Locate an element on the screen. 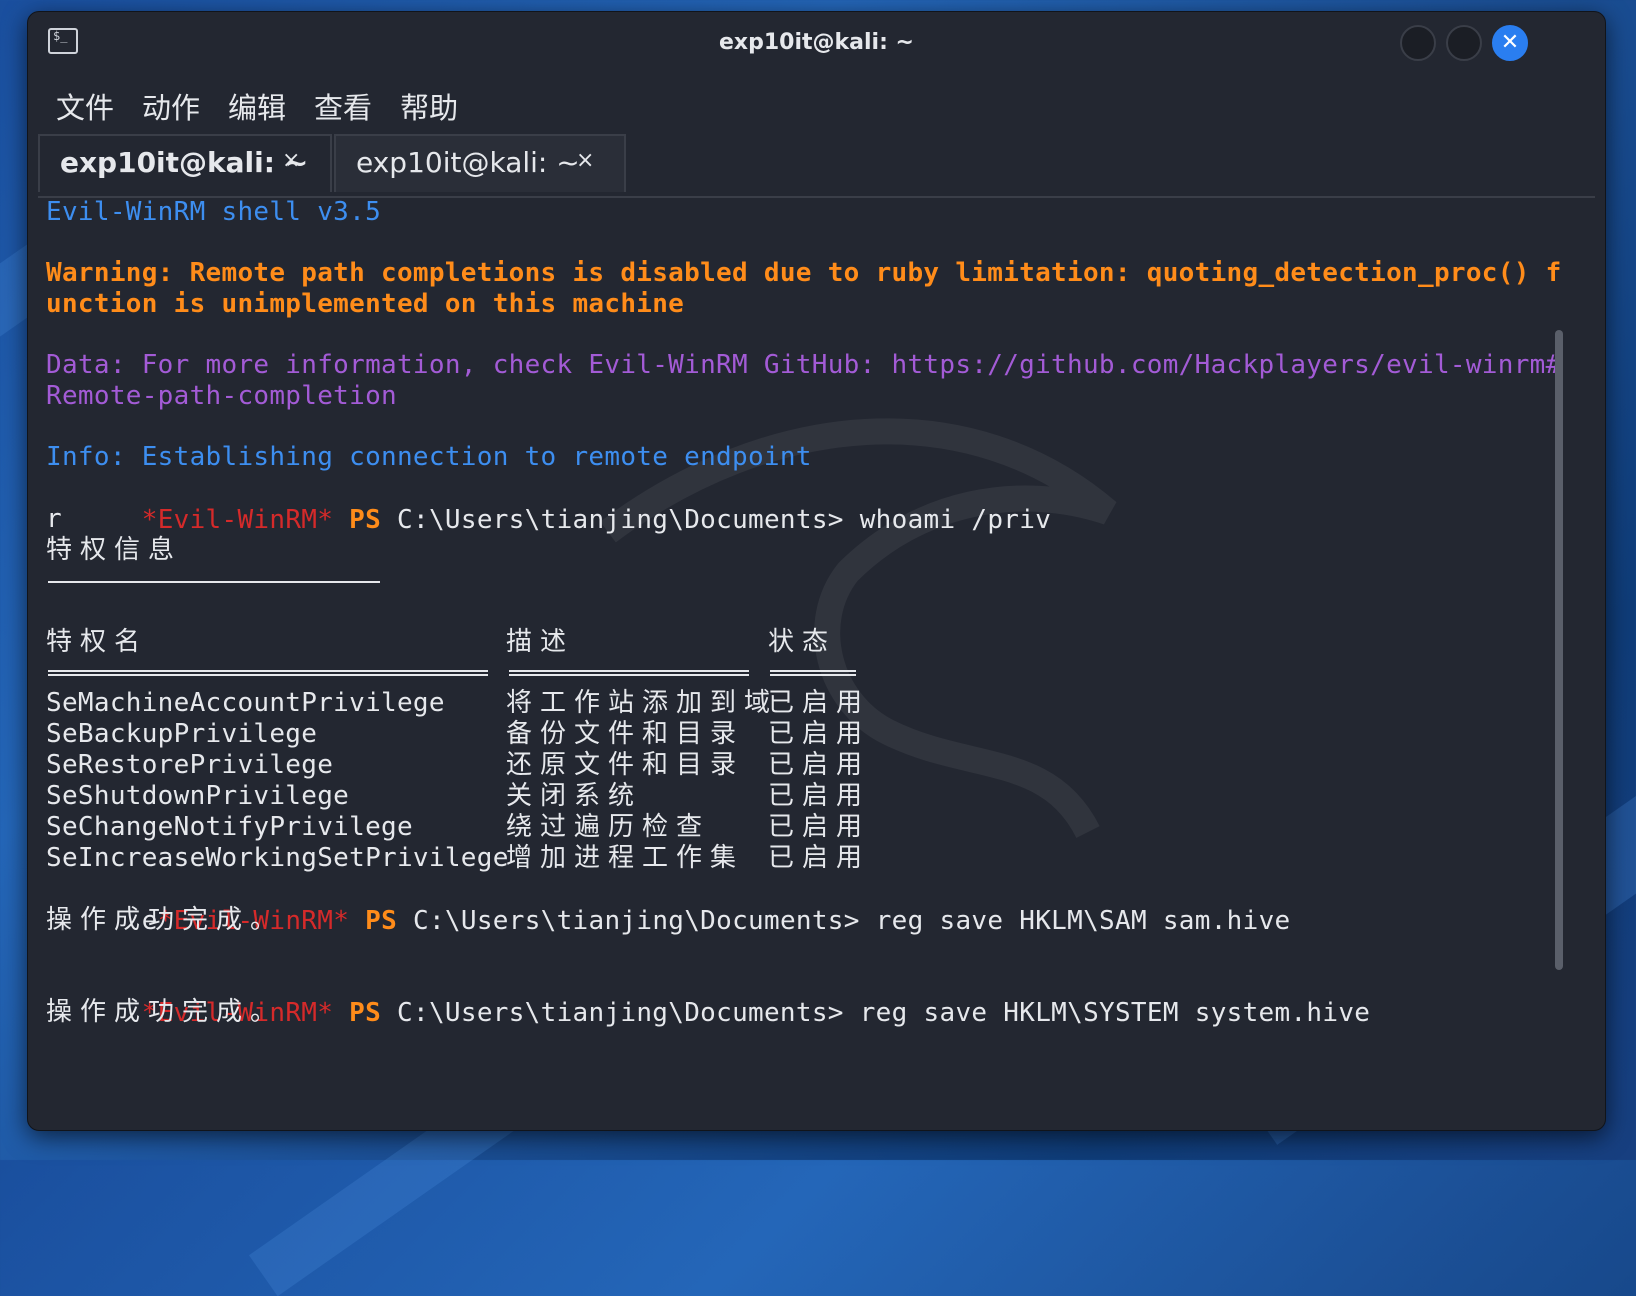  privilege-name: SeBackupPrivilege is located at coordinates (182, 734).